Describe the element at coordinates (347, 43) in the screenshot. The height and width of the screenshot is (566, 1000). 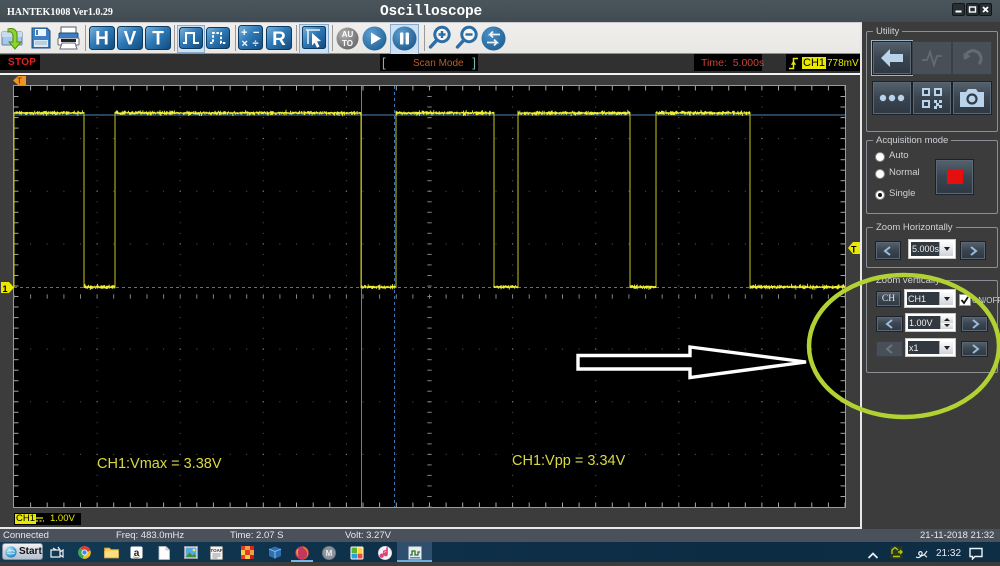
I see `svg-text: TO` at that location.